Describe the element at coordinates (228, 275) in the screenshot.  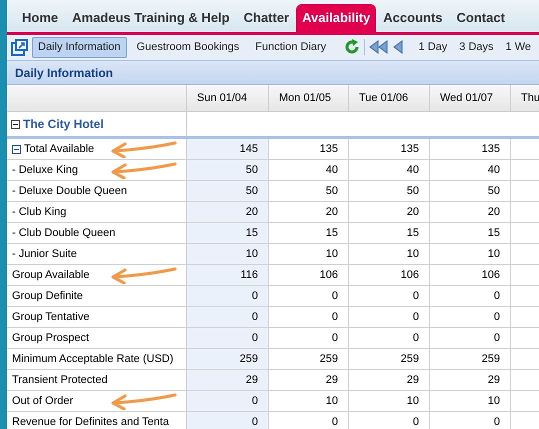
I see `value-cell: 116` at that location.